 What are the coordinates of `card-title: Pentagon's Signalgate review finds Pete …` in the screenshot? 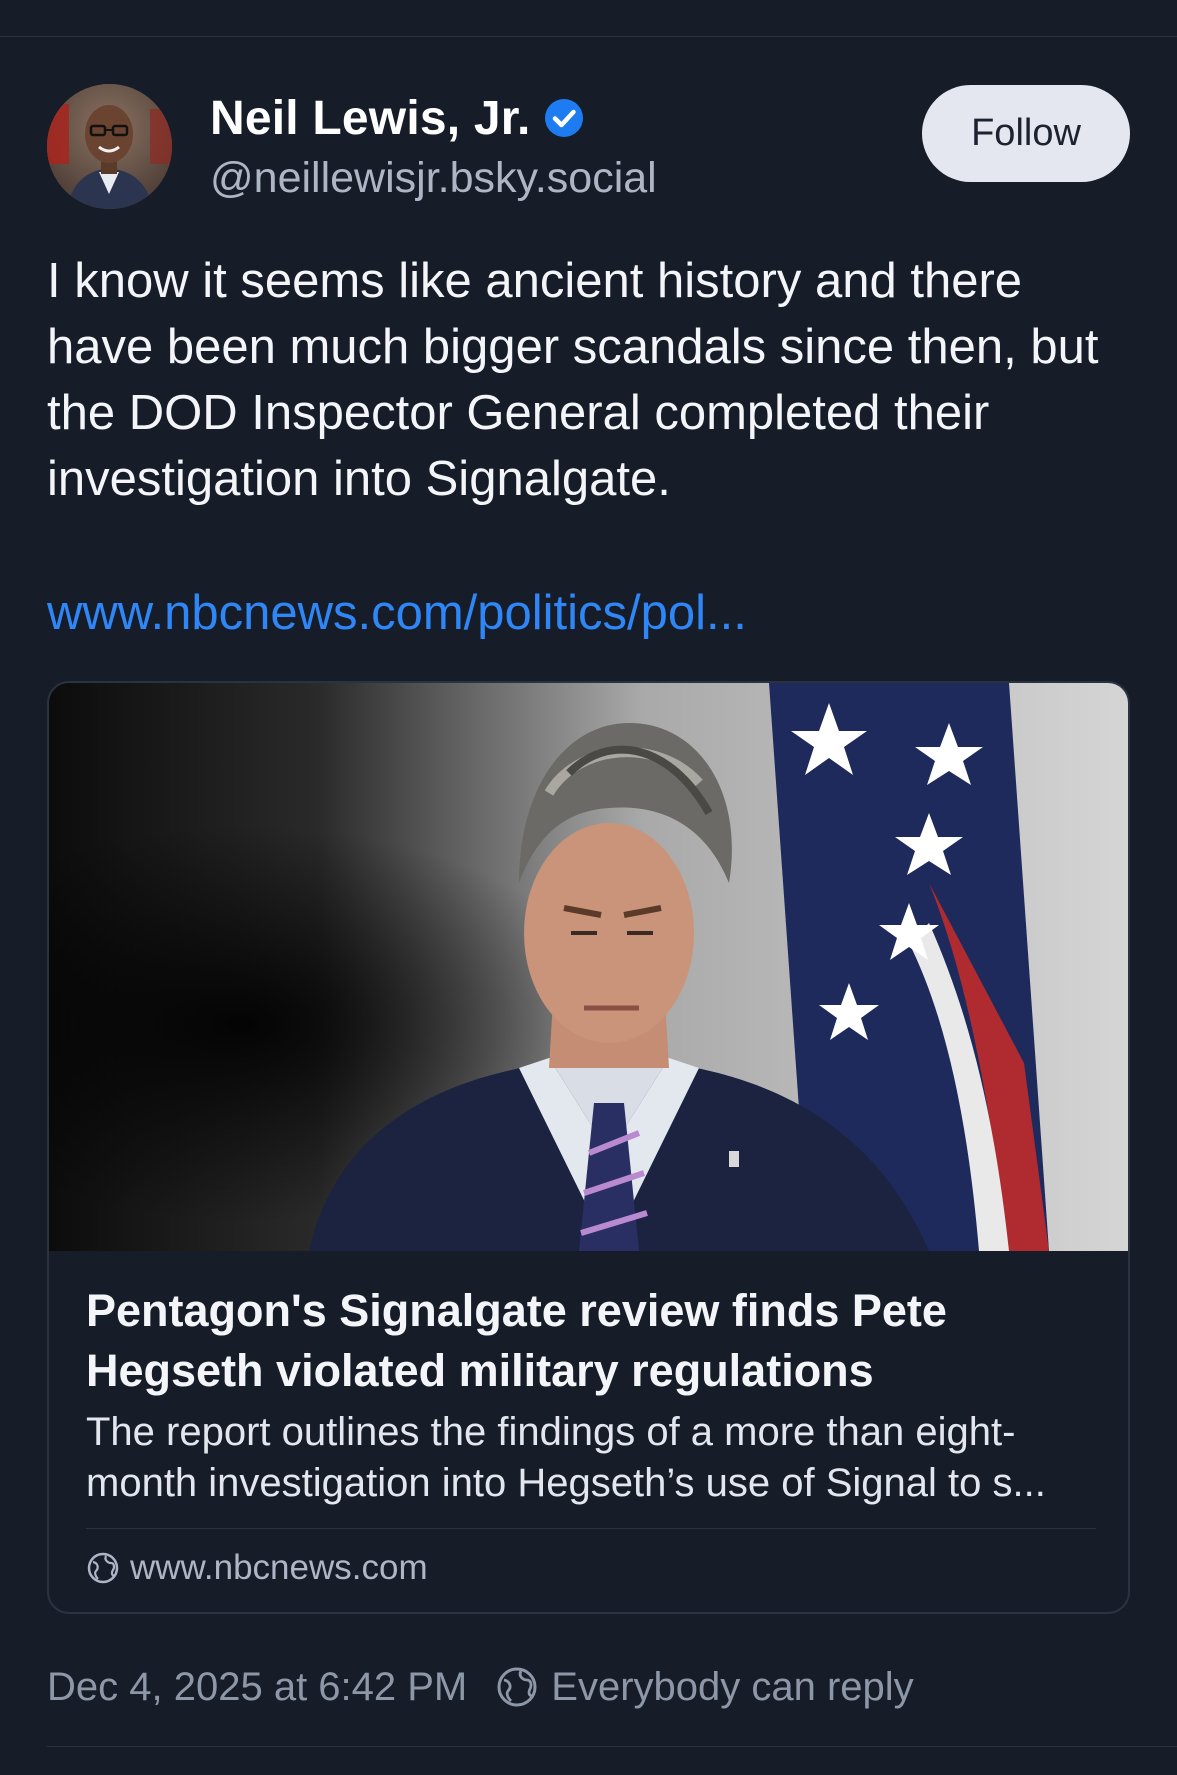 It's located at (591, 1341).